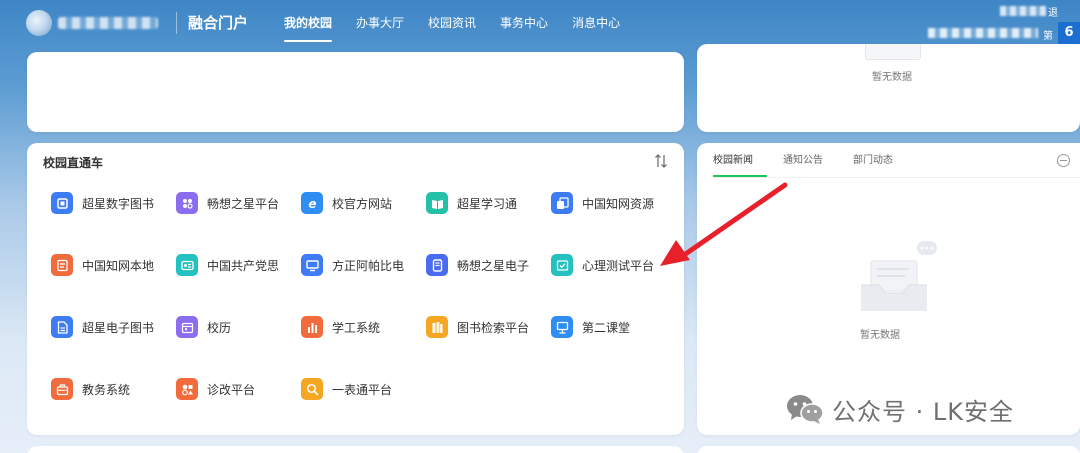 This screenshot has width=1080, height=453. I want to click on wechat-icon, so click(805, 409).